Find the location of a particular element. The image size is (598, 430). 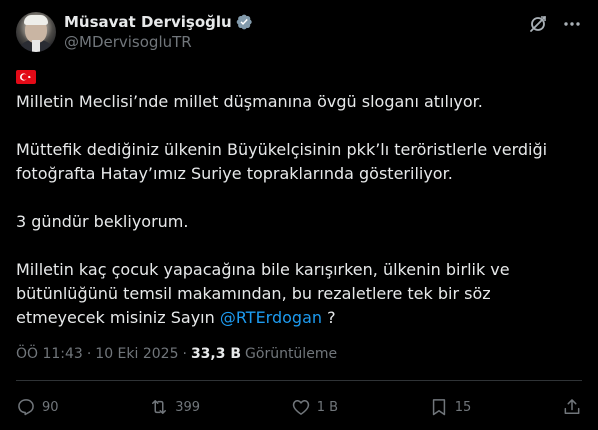

share-button is located at coordinates (572, 407).